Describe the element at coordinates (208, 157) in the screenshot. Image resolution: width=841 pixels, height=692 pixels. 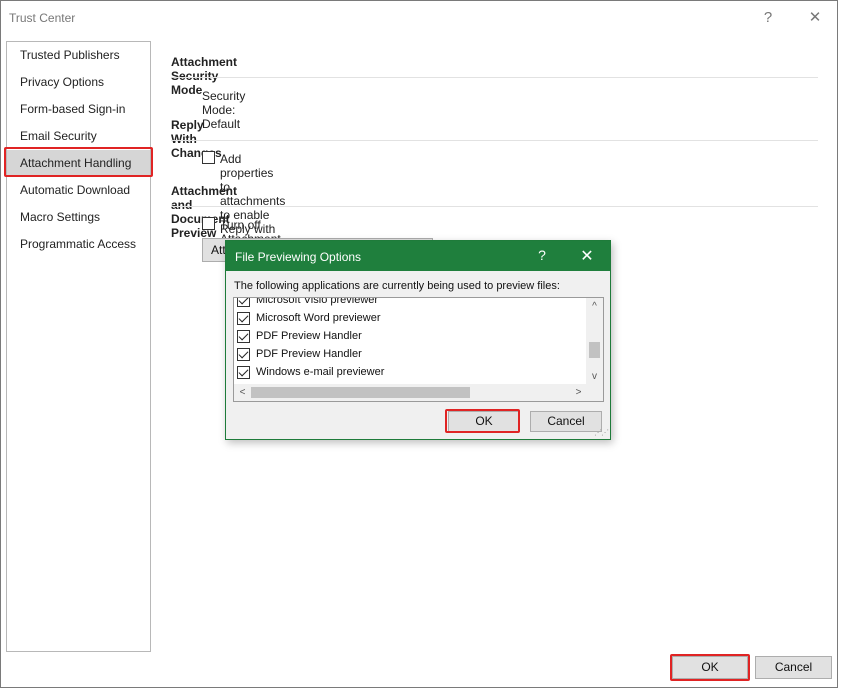
I see `reply-with-changes-checkbox` at that location.